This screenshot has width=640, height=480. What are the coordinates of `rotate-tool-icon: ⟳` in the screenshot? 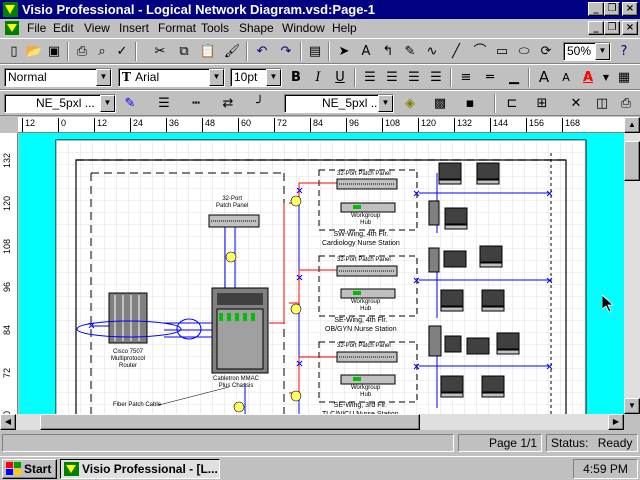 It's located at (546, 51).